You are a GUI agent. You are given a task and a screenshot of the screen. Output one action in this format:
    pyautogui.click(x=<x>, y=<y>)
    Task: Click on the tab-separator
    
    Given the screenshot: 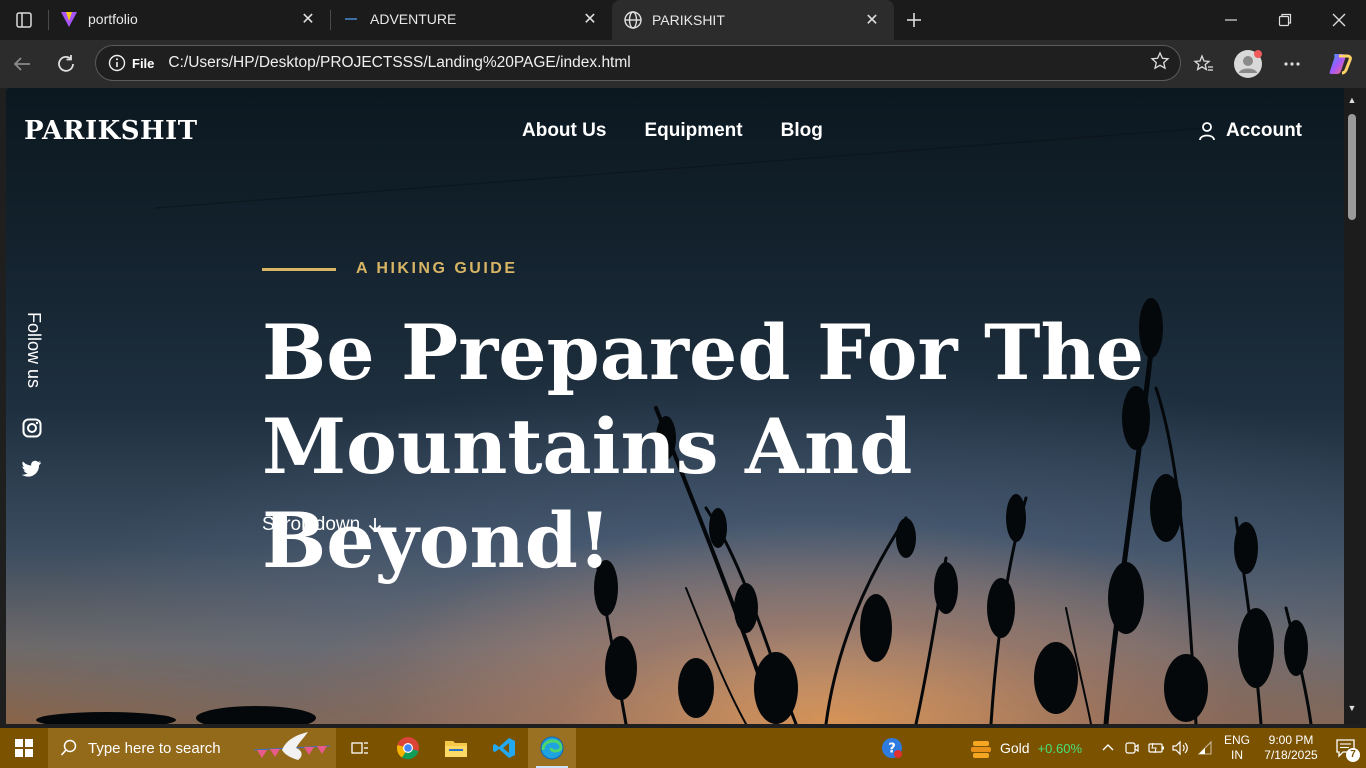 What is the action you would take?
    pyautogui.click(x=48, y=20)
    